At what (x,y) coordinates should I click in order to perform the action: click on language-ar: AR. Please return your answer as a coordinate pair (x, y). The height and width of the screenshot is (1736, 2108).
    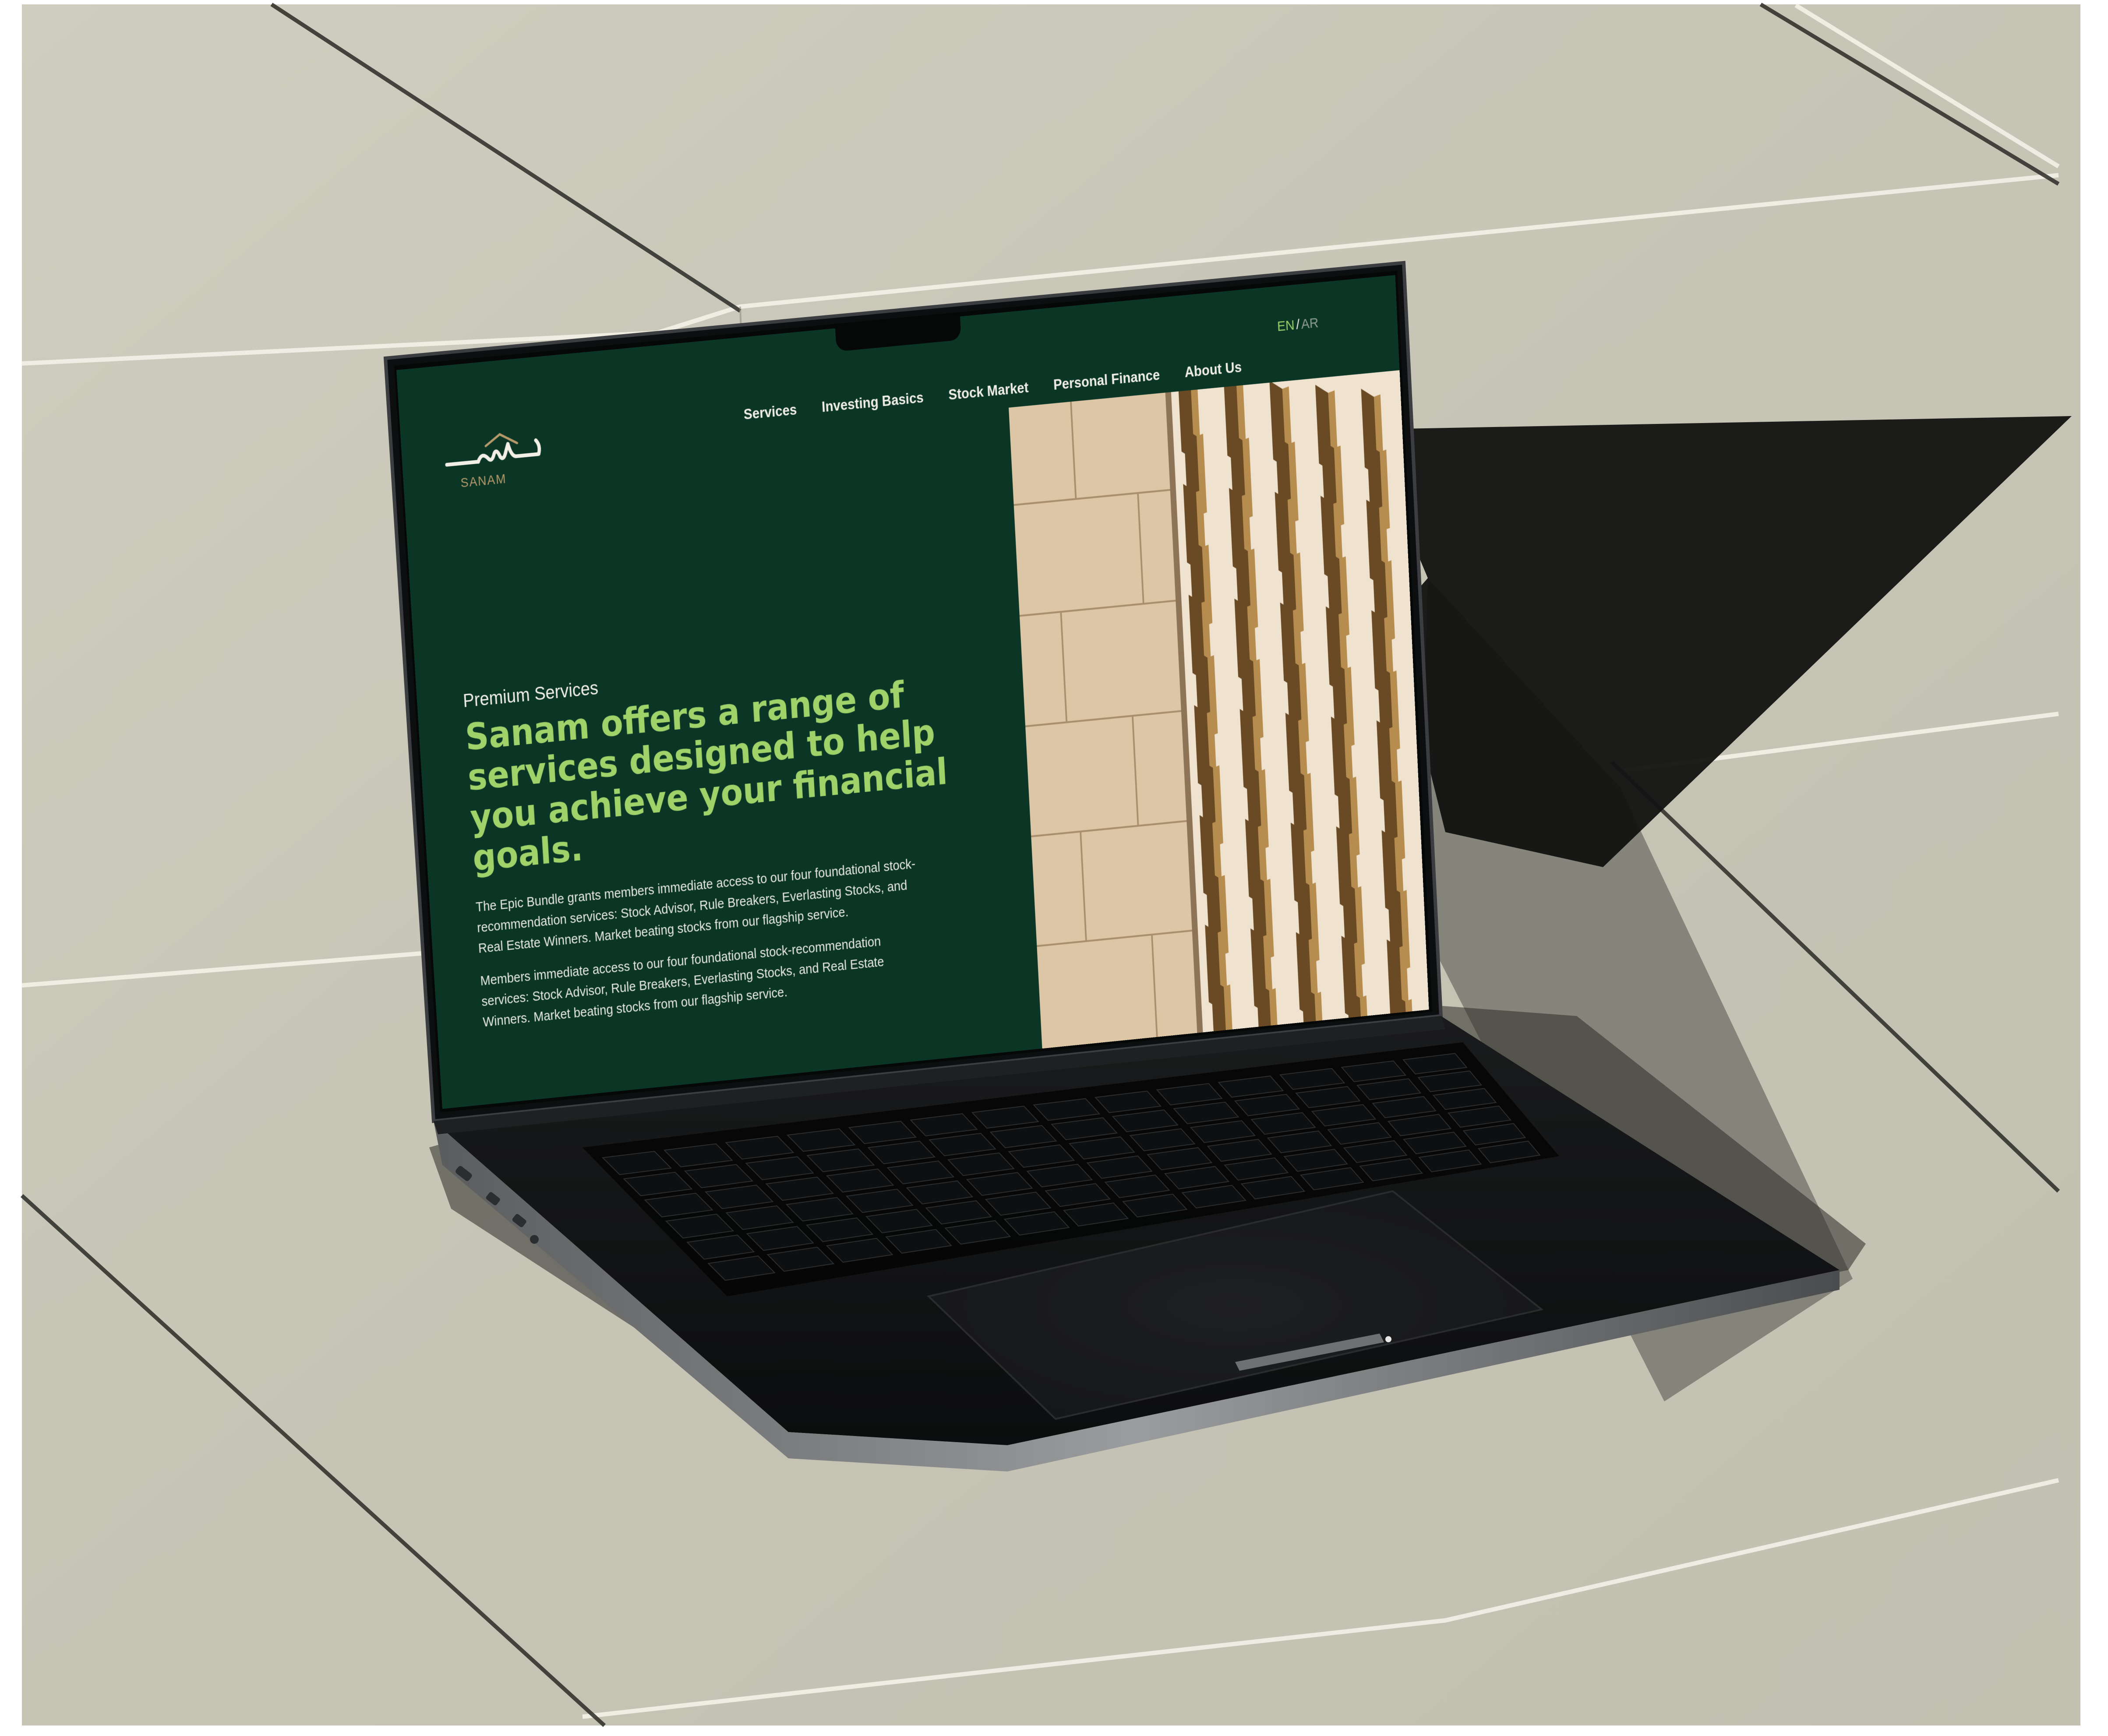
    Looking at the image, I should click on (1310, 323).